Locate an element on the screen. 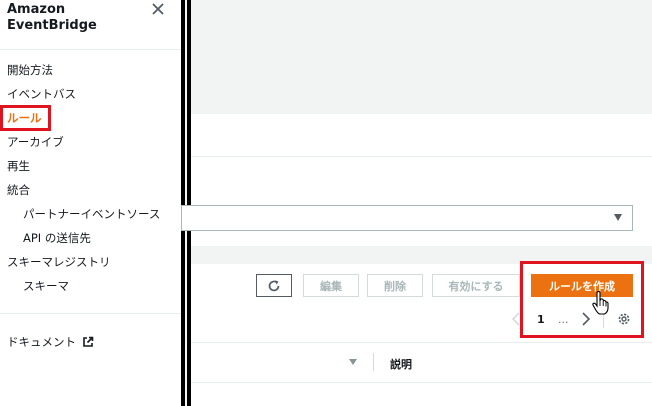 This screenshot has height=406, width=652. event-bus-select is located at coordinates (407, 218).